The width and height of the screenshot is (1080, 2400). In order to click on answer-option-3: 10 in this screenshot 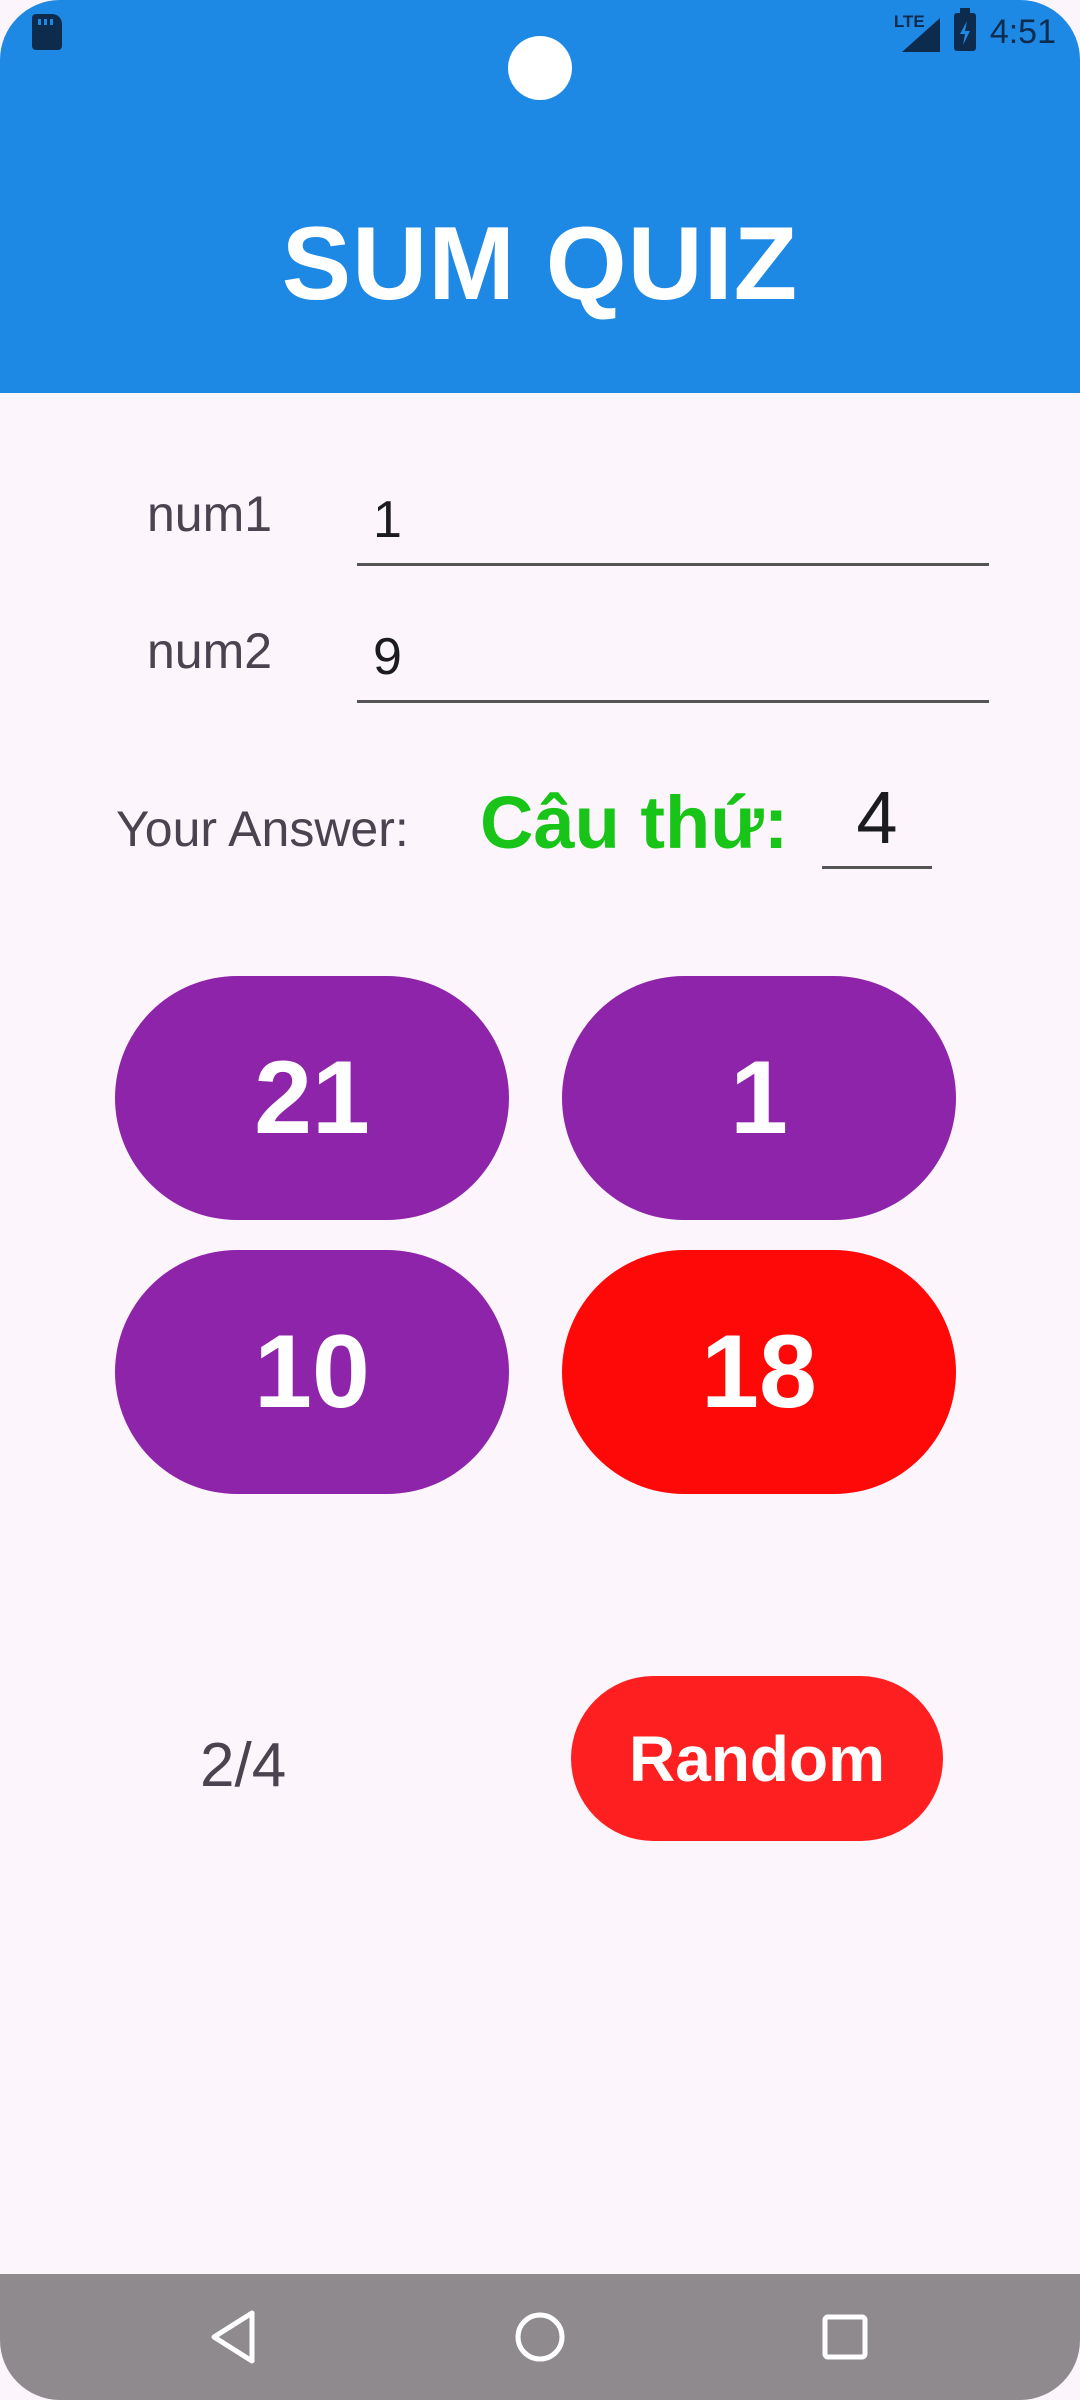, I will do `click(312, 1372)`.